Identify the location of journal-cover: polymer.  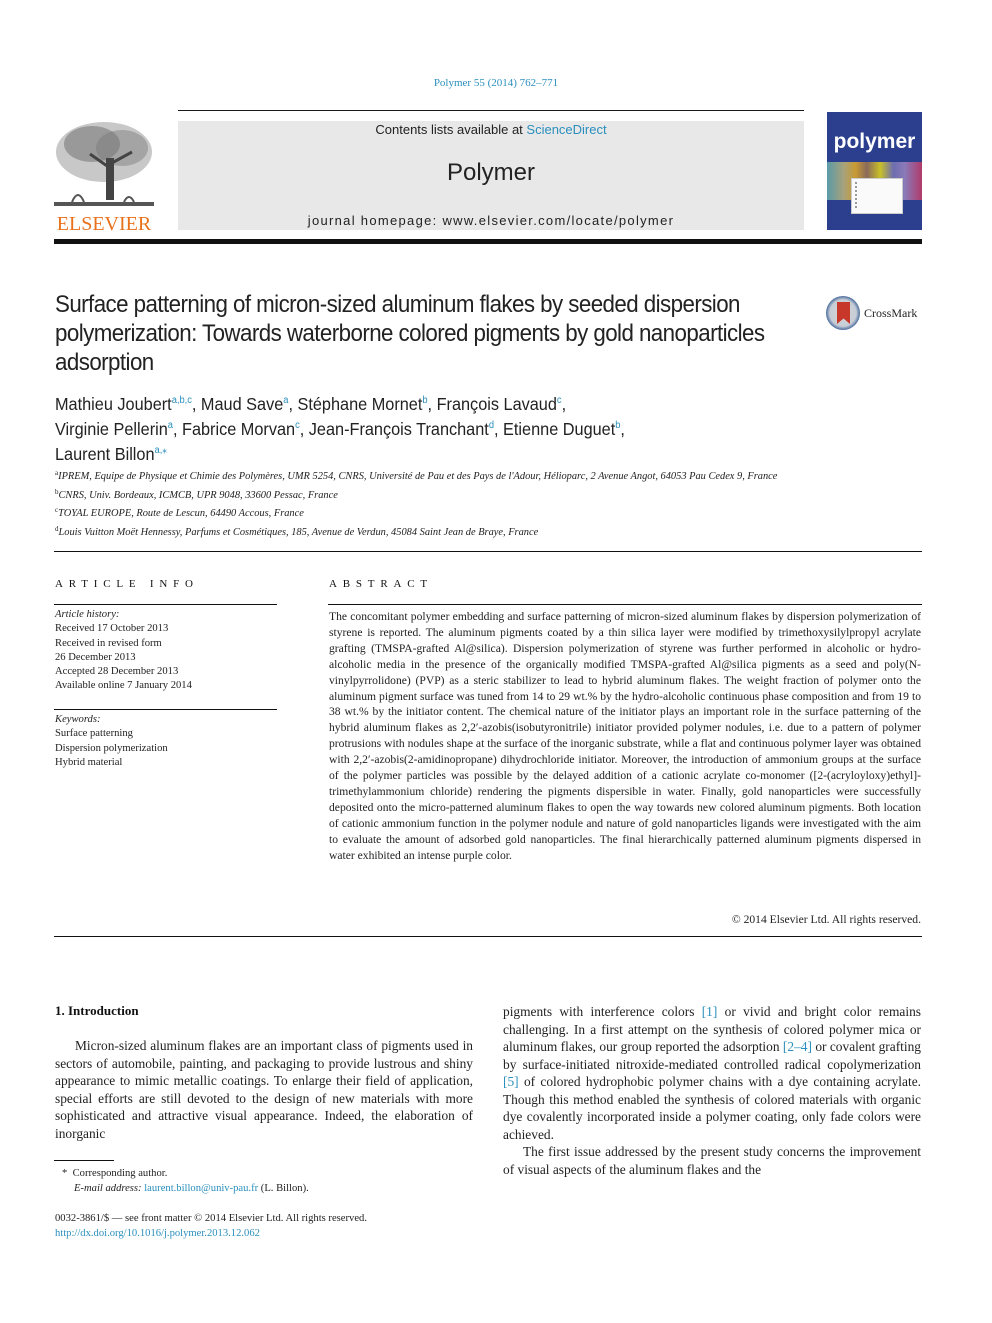
(874, 171).